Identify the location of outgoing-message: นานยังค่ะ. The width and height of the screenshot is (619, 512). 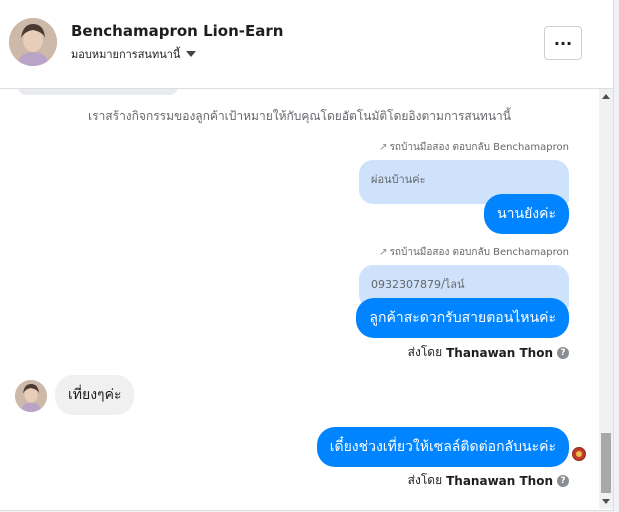
(526, 214).